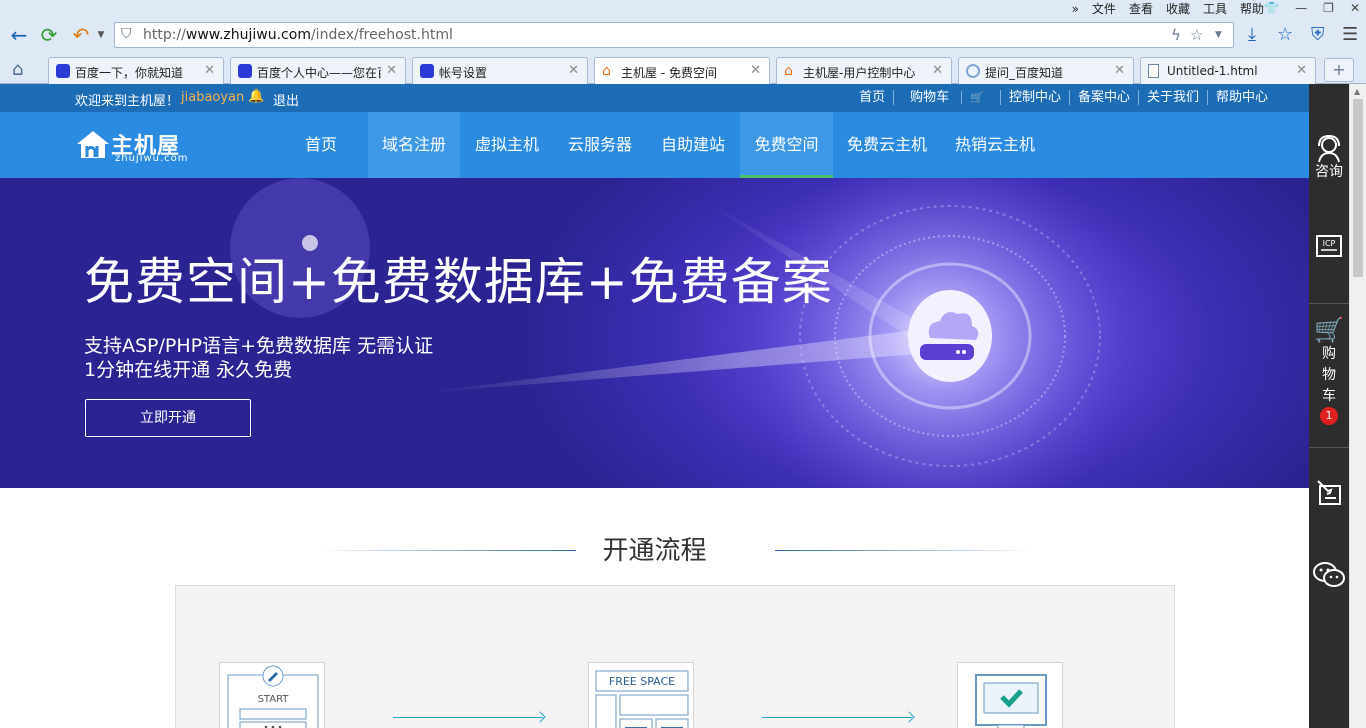 This screenshot has width=1366, height=728. What do you see at coordinates (1011, 701) in the screenshot?
I see `monitor-check-icon` at bounding box center [1011, 701].